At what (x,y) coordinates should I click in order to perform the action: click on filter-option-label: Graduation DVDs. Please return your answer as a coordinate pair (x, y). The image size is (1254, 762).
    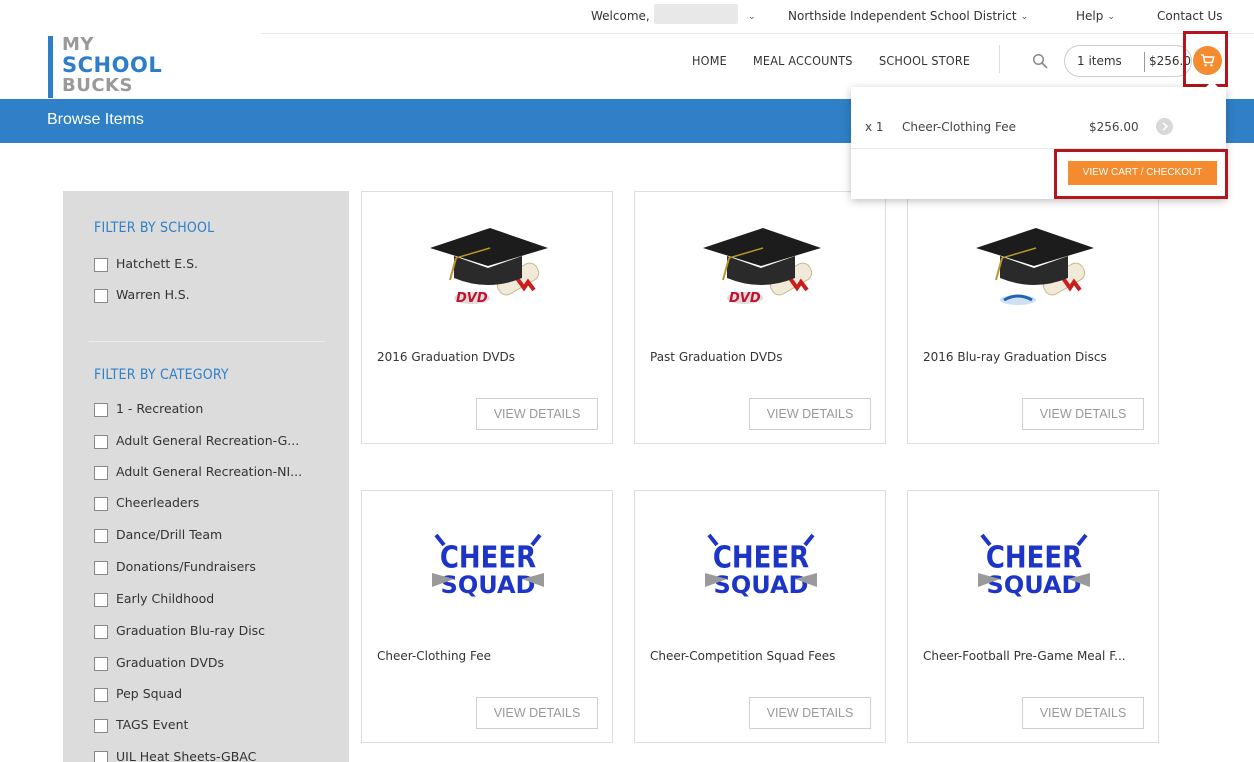
    Looking at the image, I should click on (170, 662).